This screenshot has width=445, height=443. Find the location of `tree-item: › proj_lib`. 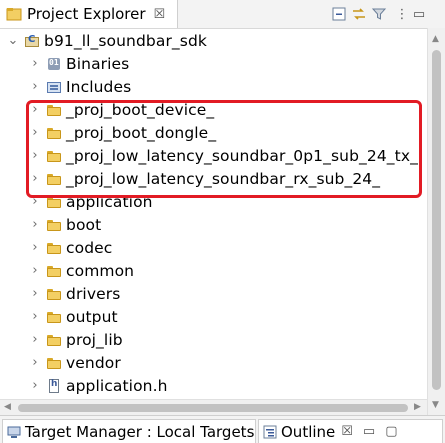

tree-item: › proj_lib is located at coordinates (75, 339).